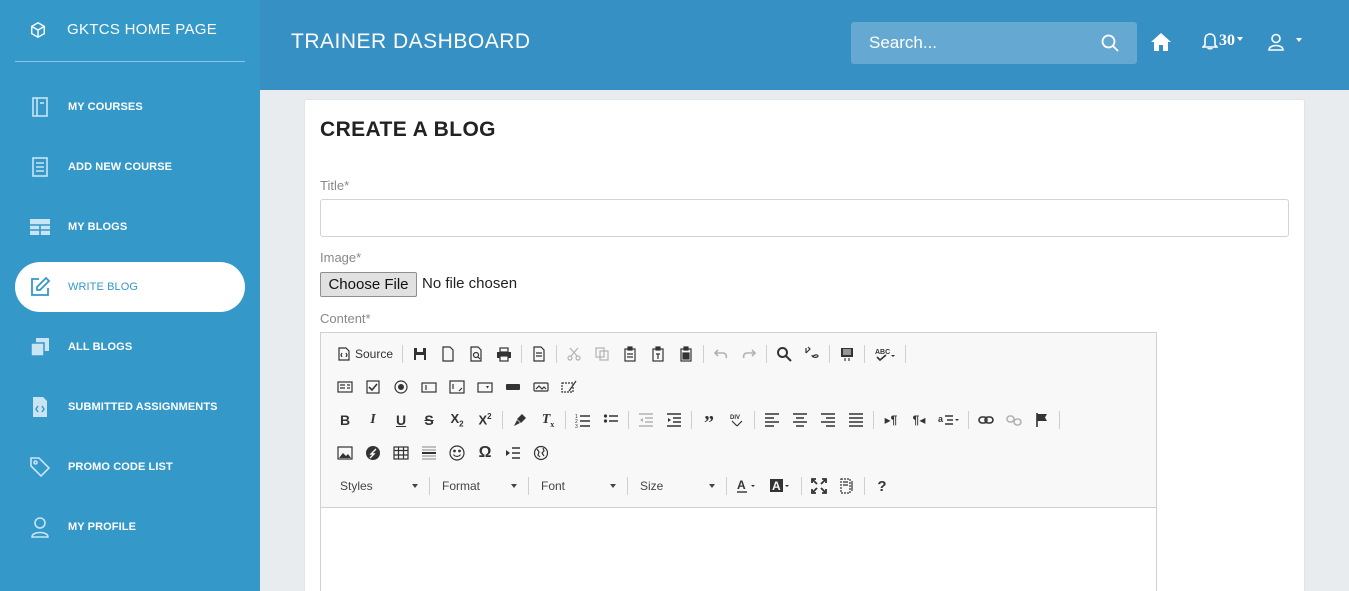 This screenshot has height=591, width=1349. I want to click on save-button, so click(420, 354).